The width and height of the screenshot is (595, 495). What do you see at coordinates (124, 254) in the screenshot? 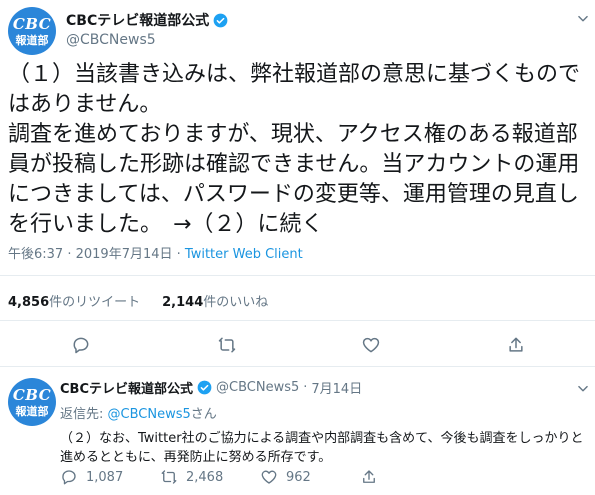
I see `tweet-date: 2019年7月14日` at bounding box center [124, 254].